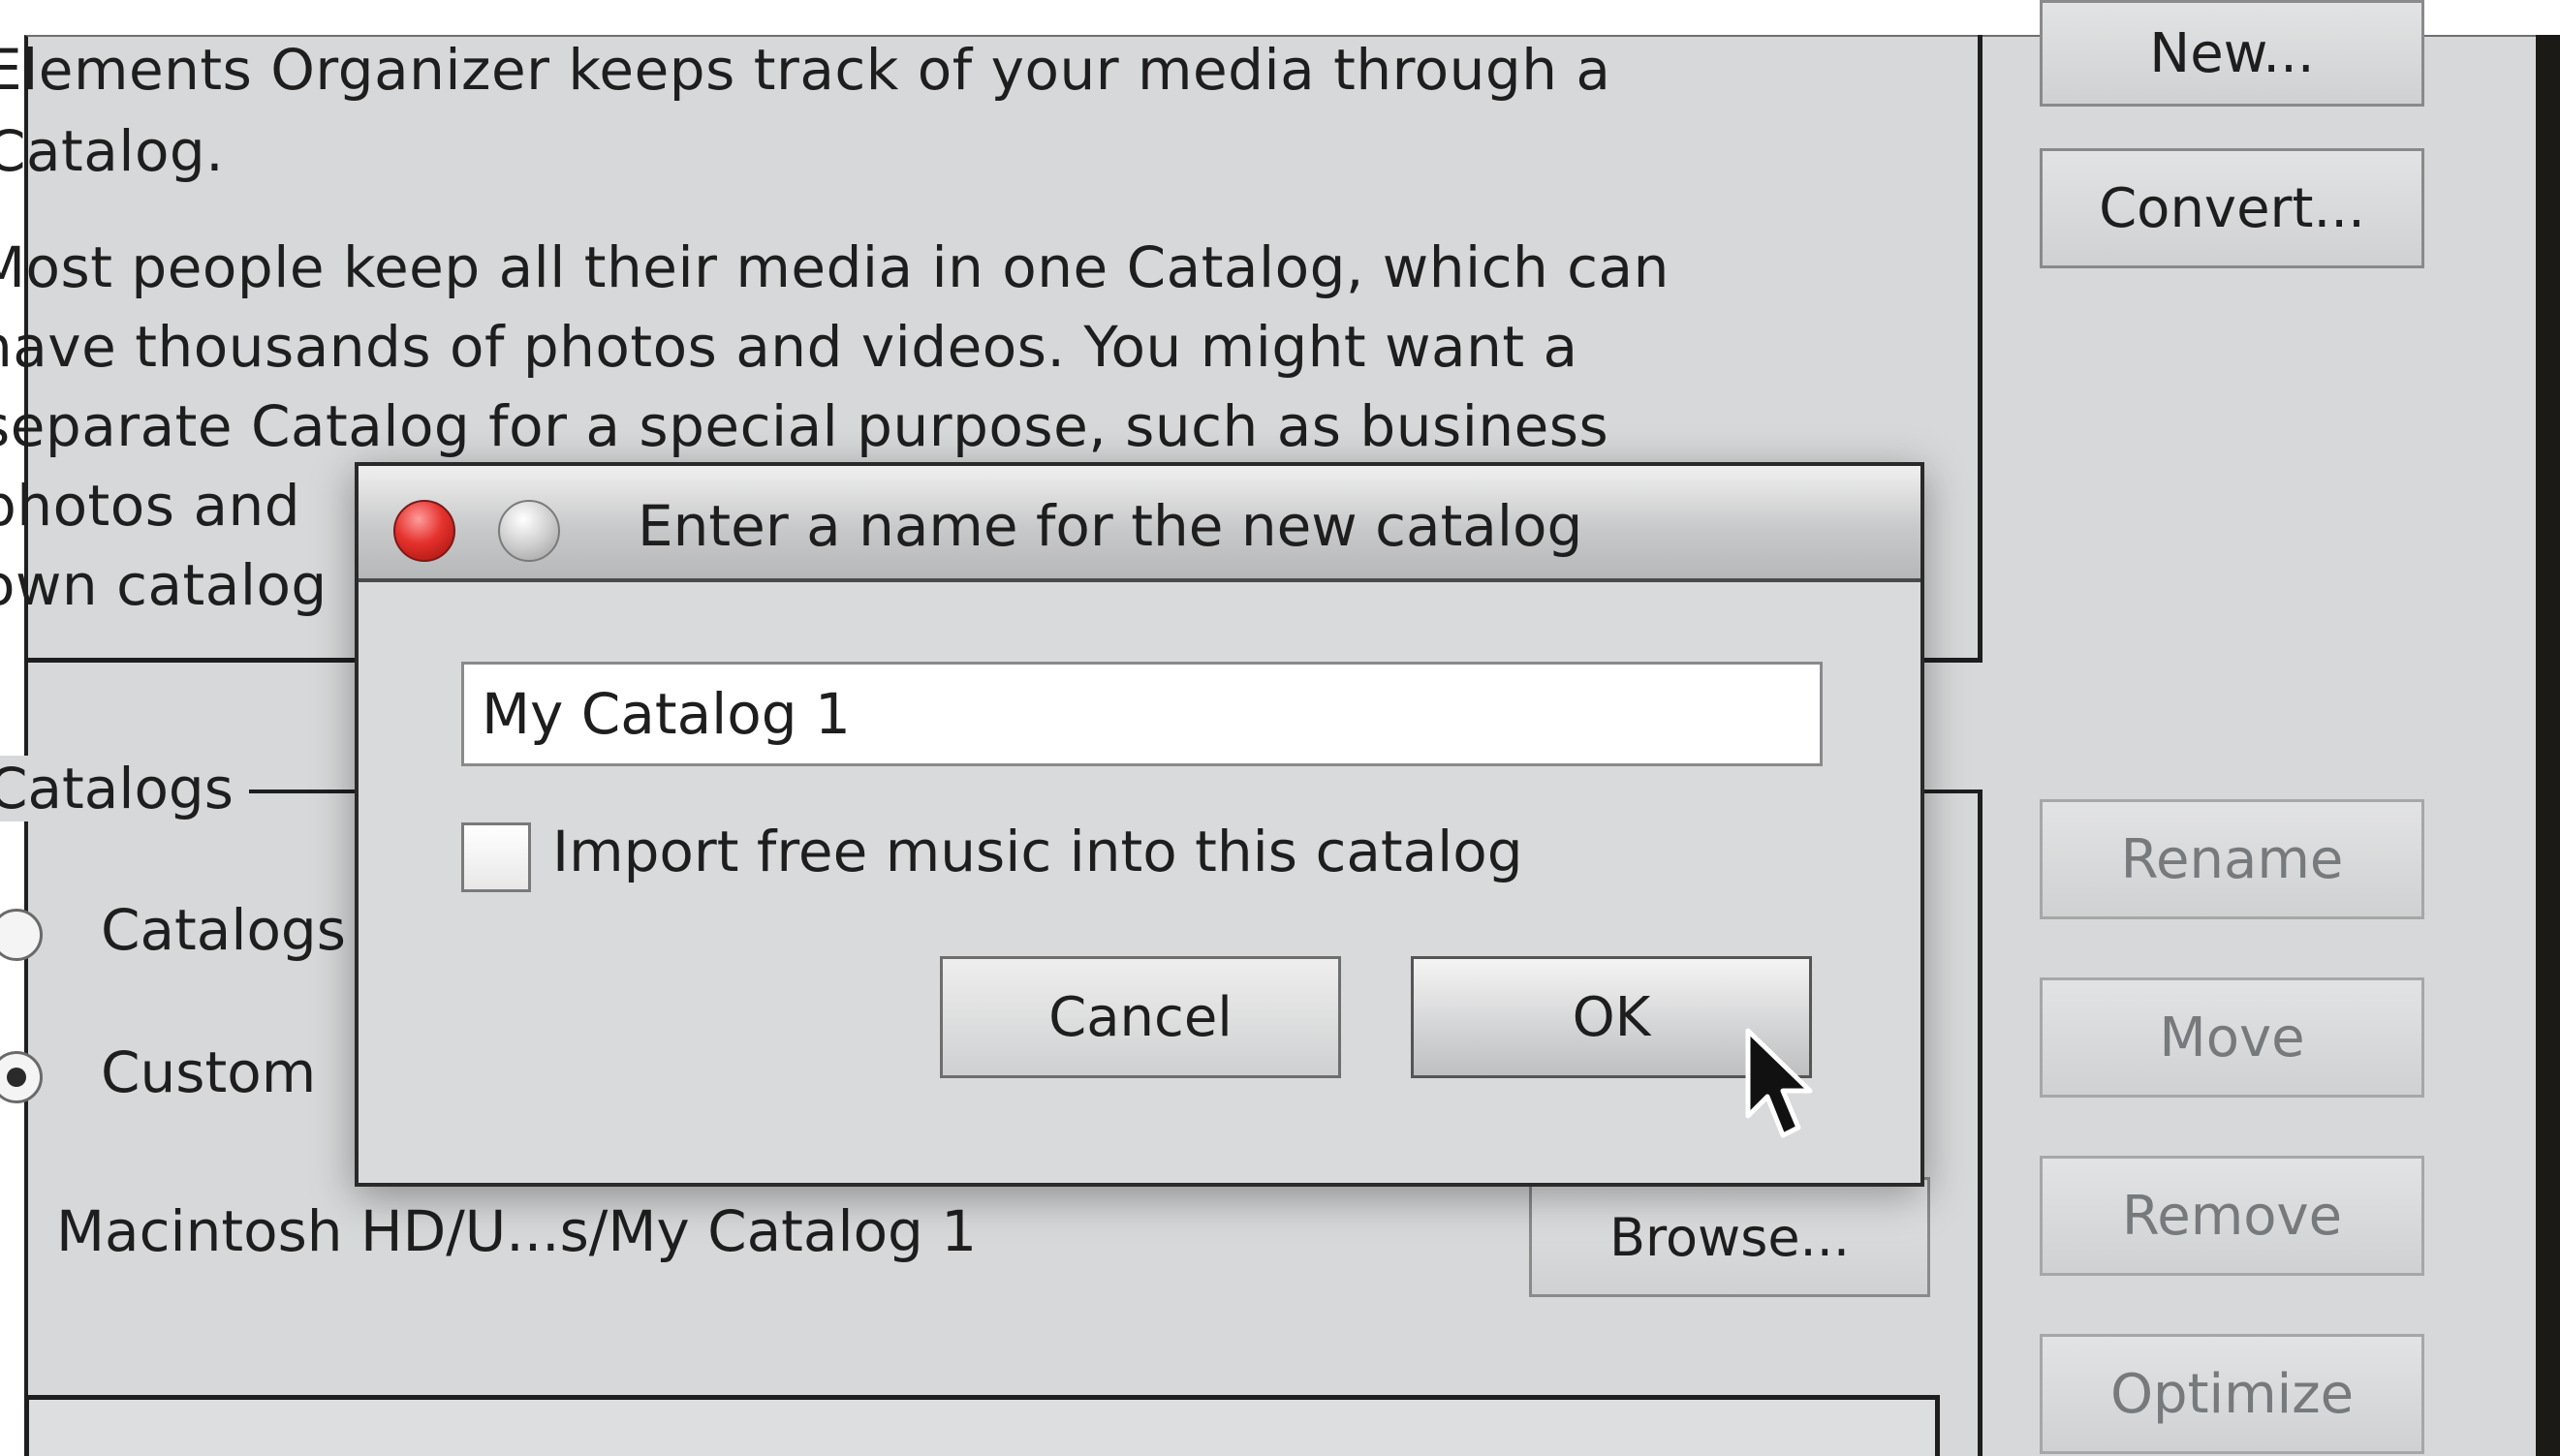 The width and height of the screenshot is (2560, 1456). What do you see at coordinates (2232, 1394) in the screenshot?
I see `optimize-button: Optimize` at bounding box center [2232, 1394].